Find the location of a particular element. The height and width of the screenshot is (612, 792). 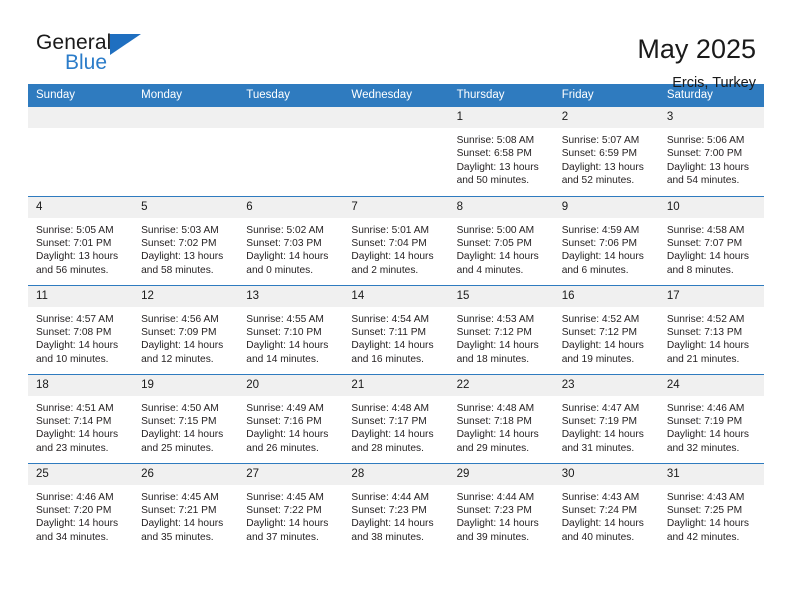

day-number: 3 is located at coordinates (711, 117).